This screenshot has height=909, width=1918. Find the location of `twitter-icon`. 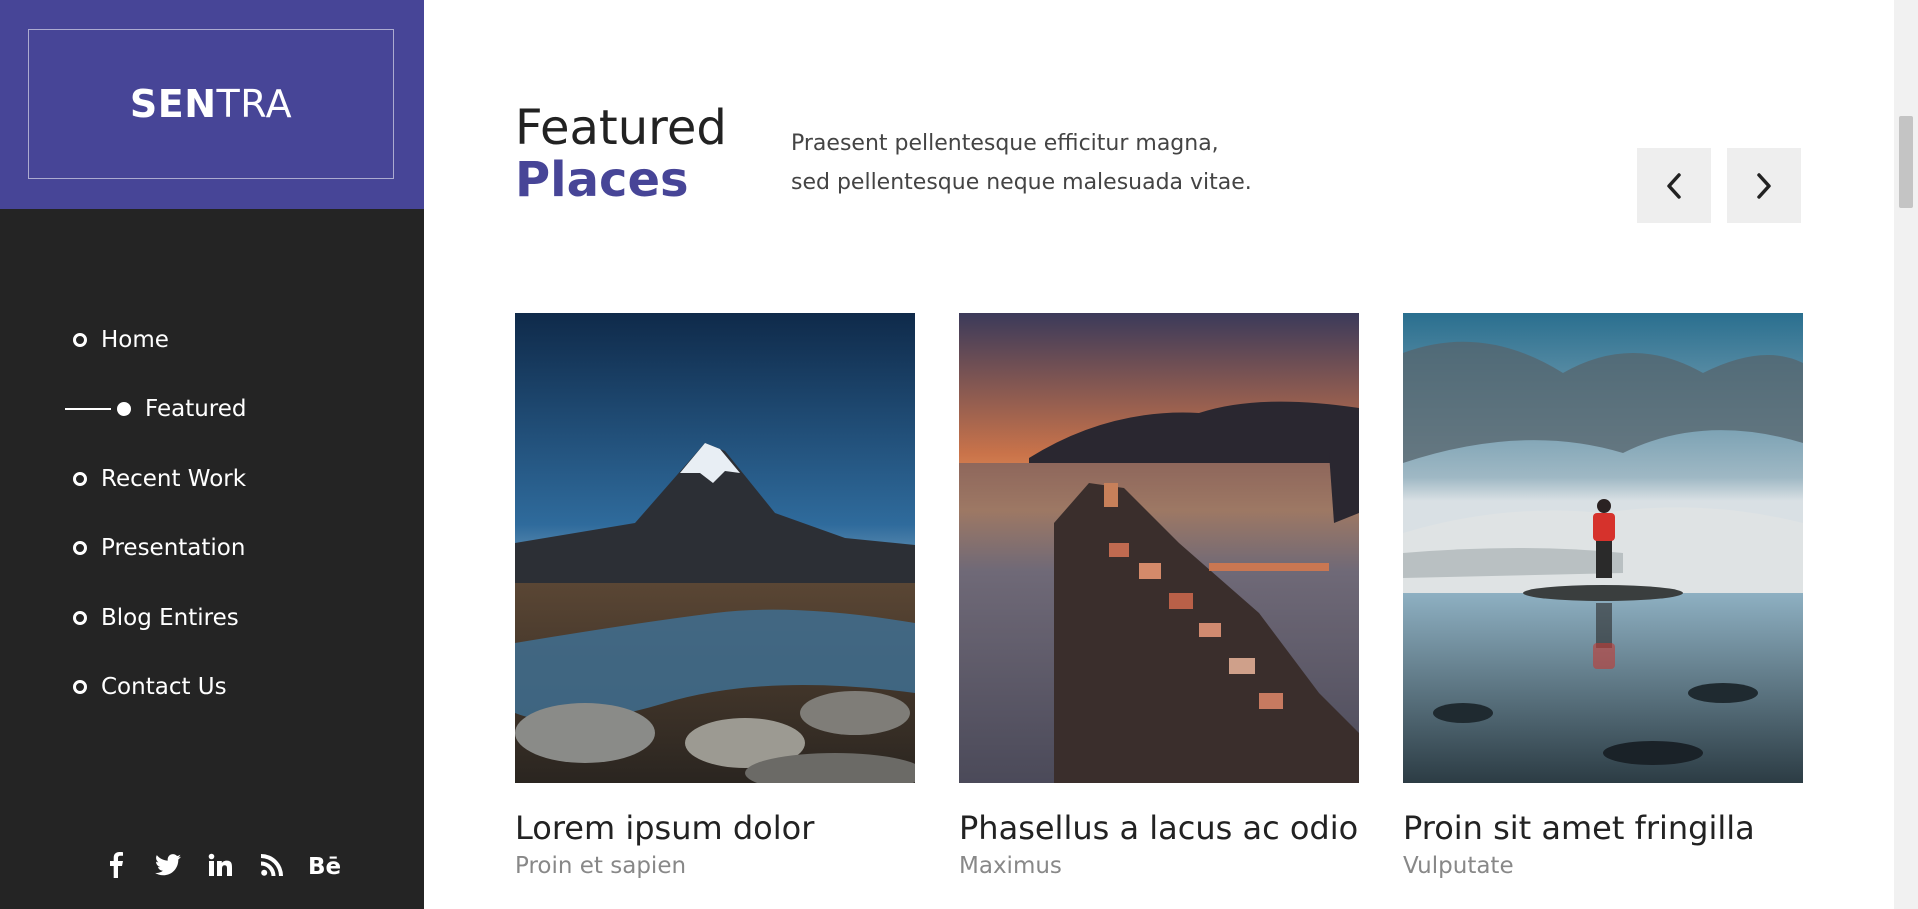

twitter-icon is located at coordinates (168, 865).